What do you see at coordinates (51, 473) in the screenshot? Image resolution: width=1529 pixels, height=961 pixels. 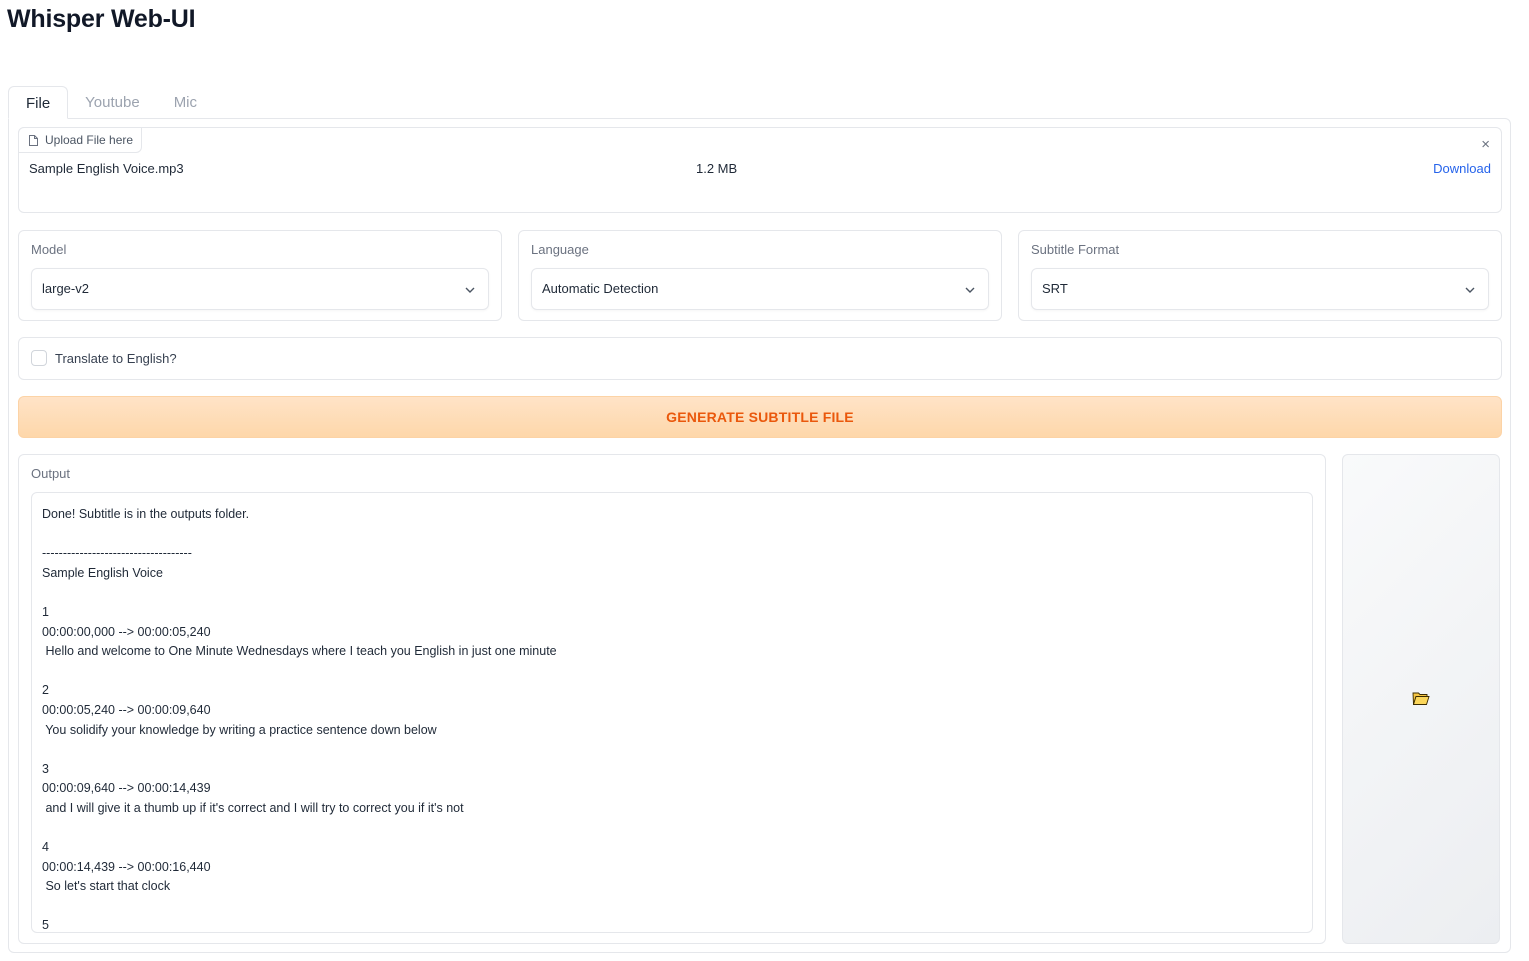 I see `output-label: Output` at bounding box center [51, 473].